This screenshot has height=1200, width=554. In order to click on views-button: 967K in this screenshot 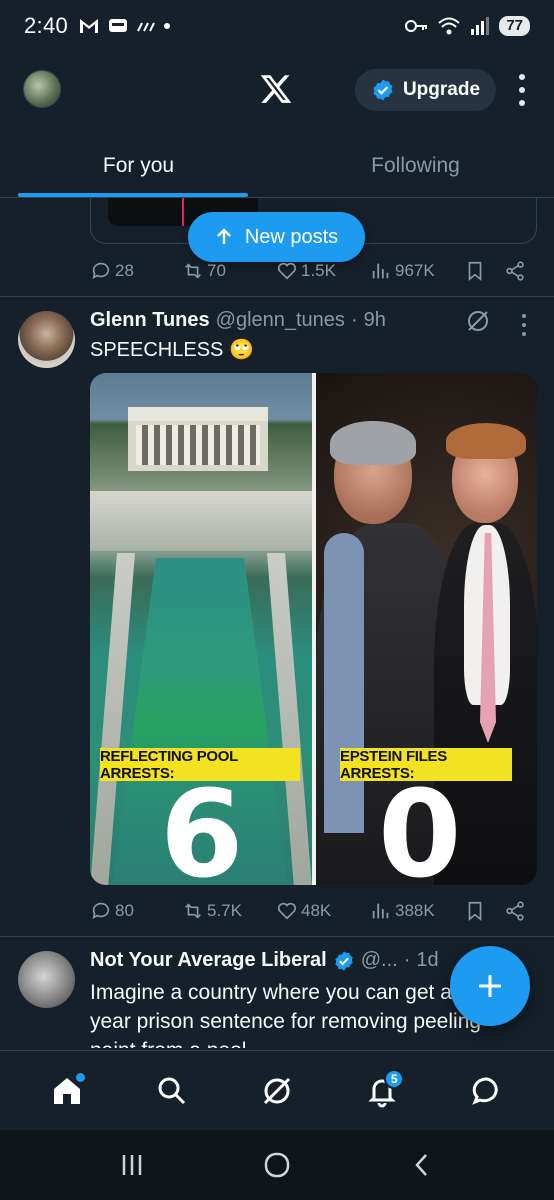, I will do `click(402, 271)`.